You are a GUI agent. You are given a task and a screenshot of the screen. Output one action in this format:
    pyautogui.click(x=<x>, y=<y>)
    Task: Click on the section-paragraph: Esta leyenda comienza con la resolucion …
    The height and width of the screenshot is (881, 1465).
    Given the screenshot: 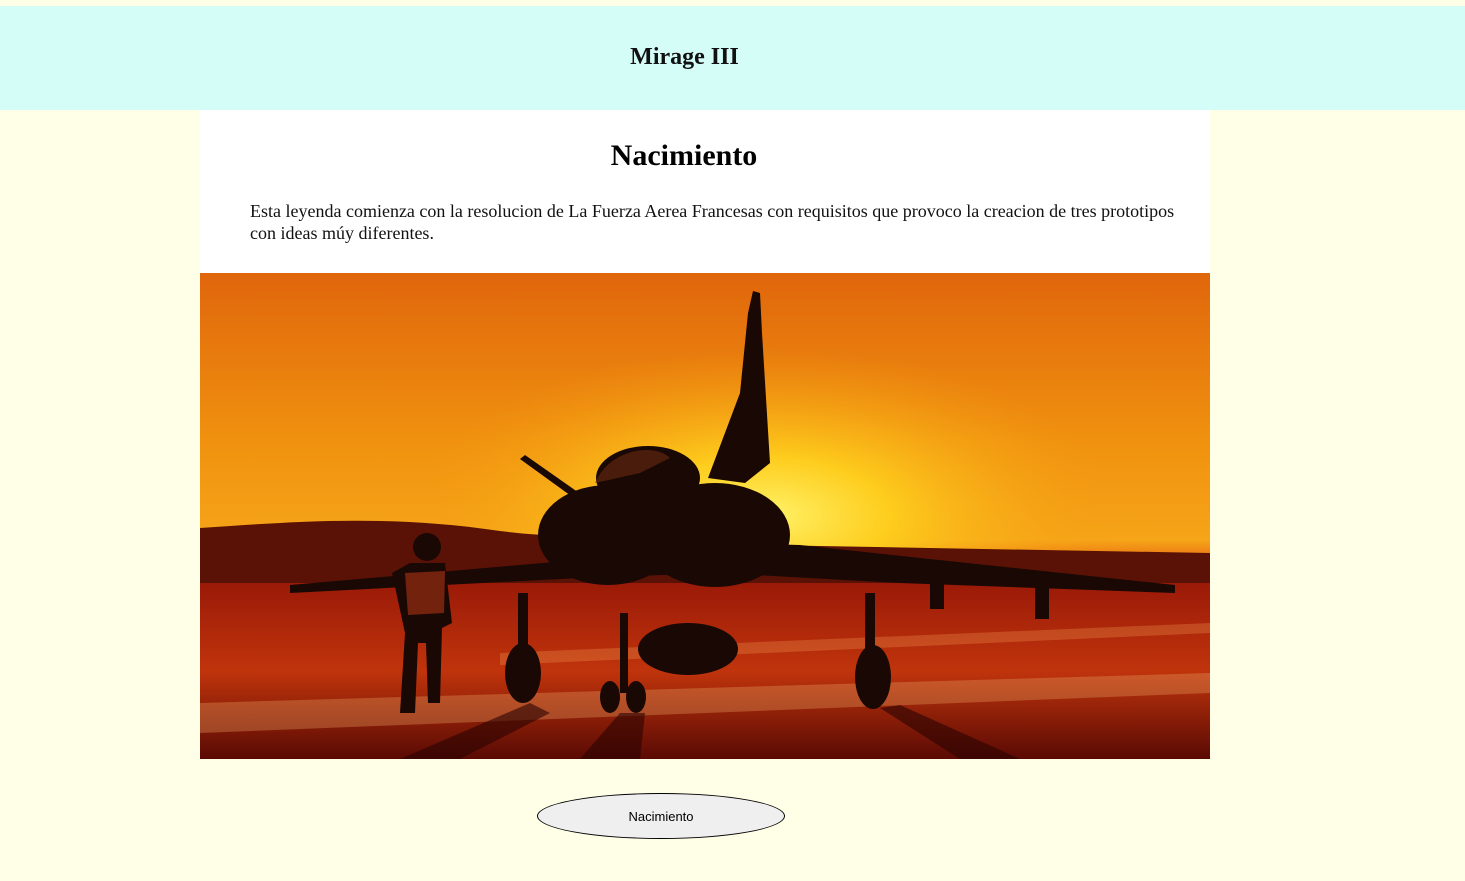 What is the action you would take?
    pyautogui.click(x=712, y=222)
    